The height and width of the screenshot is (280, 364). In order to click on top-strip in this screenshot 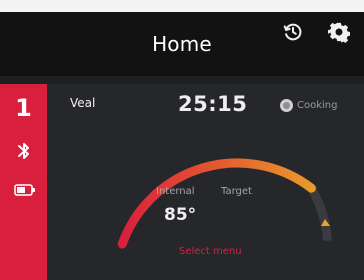, I will do `click(182, 6)`.